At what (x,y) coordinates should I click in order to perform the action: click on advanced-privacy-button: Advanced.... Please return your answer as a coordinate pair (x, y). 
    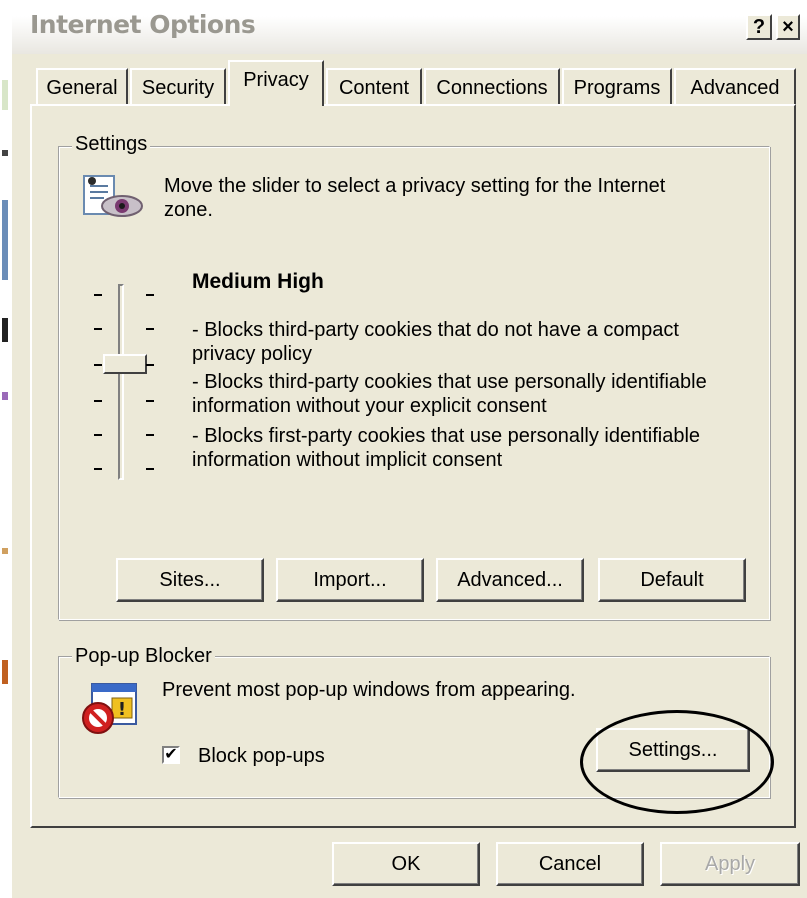
    Looking at the image, I should click on (510, 580).